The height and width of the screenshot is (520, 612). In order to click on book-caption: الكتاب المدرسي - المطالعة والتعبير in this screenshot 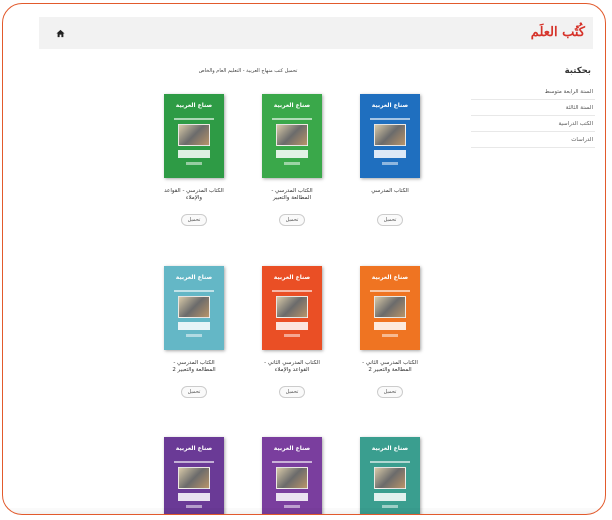, I will do `click(292, 197)`.